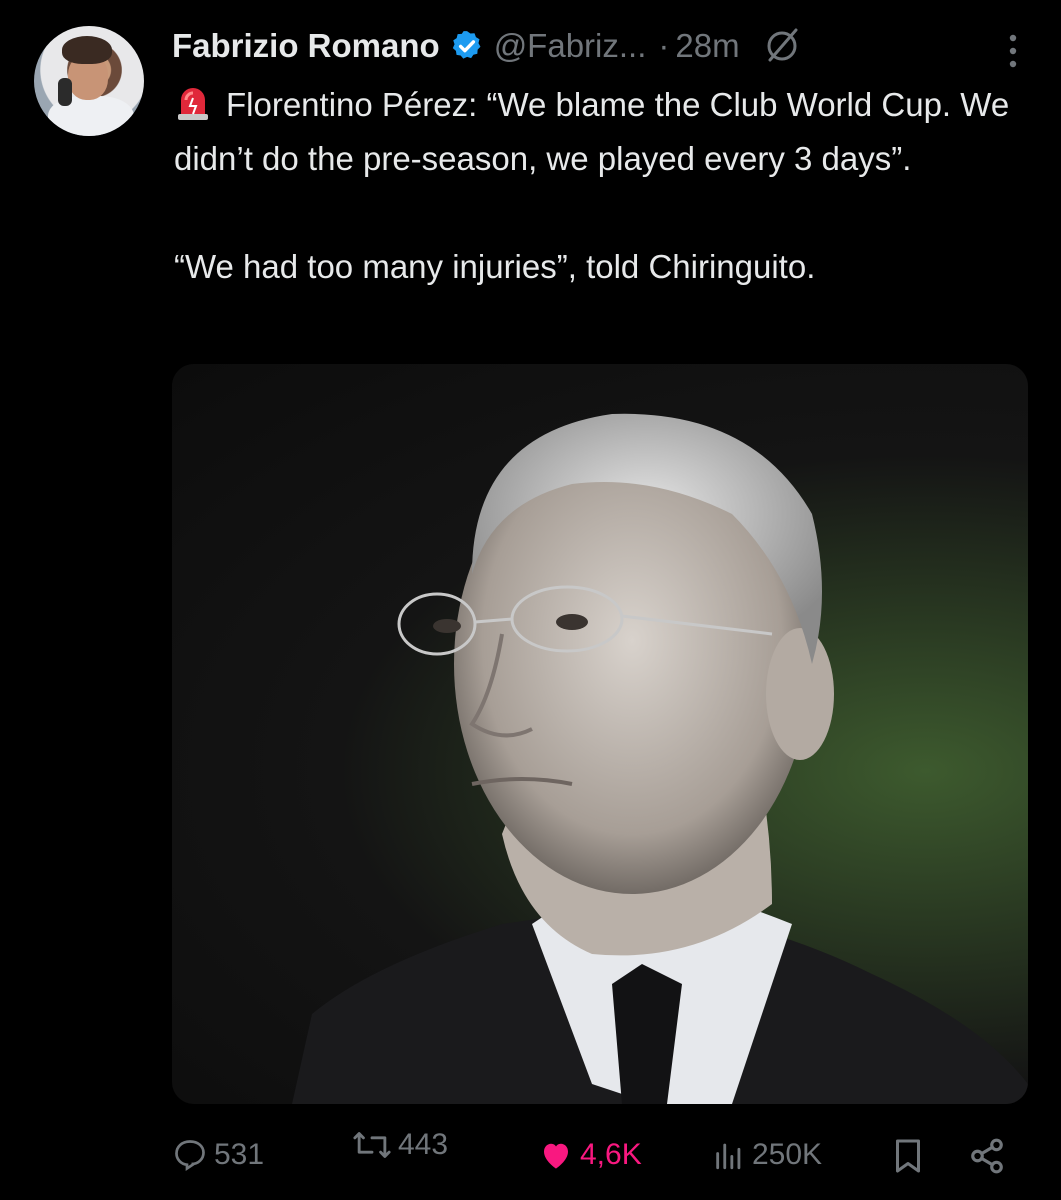 This screenshot has height=1200, width=1061. I want to click on heart-icon, so click(556, 1156).